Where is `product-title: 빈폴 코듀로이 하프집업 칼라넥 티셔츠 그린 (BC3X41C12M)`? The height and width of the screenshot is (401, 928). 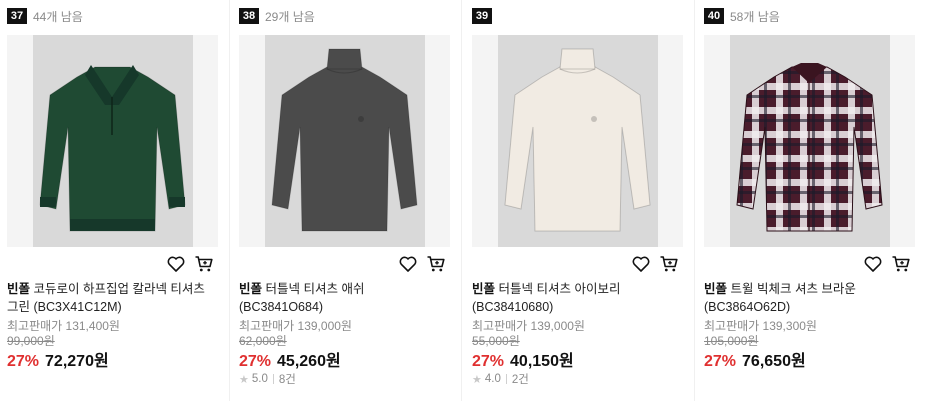 product-title: 빈폴 코듀로이 하프집업 칼라넥 티셔츠 그린 (BC3X41C12M) is located at coordinates (111, 298).